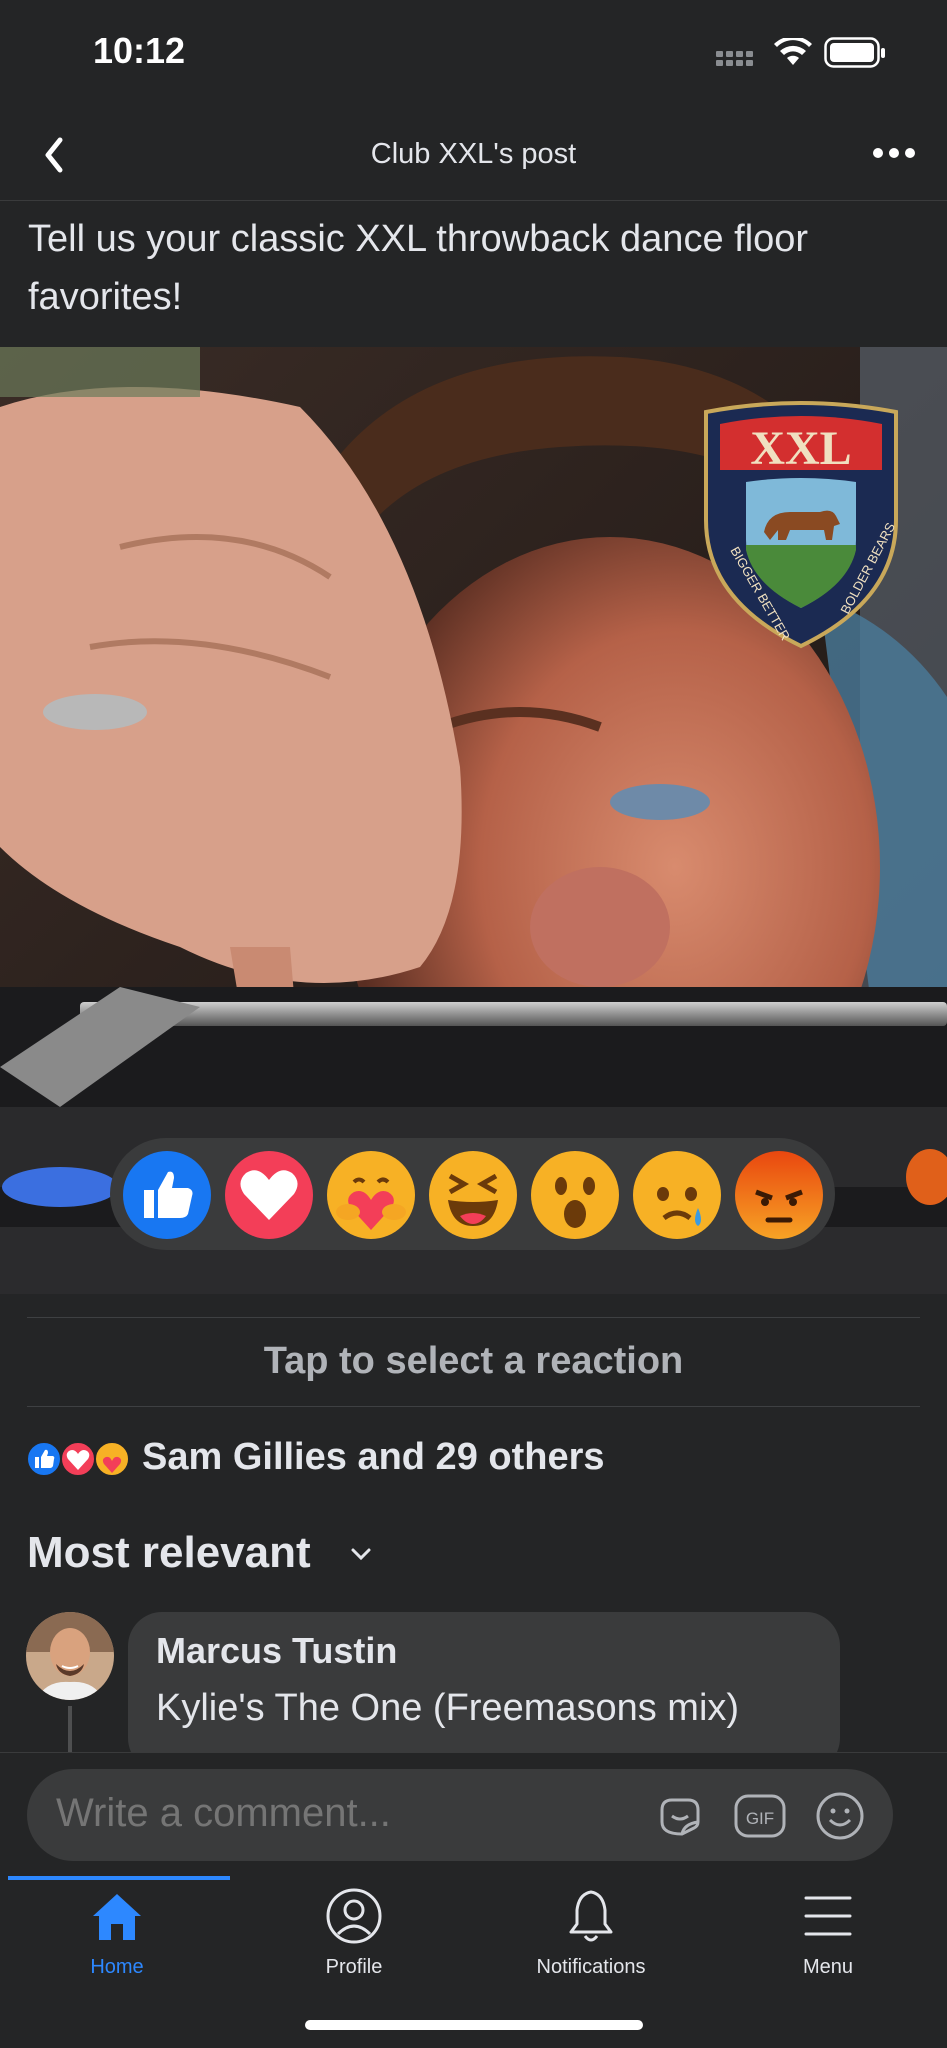  I want to click on cellular-signal-icon, so click(734, 58).